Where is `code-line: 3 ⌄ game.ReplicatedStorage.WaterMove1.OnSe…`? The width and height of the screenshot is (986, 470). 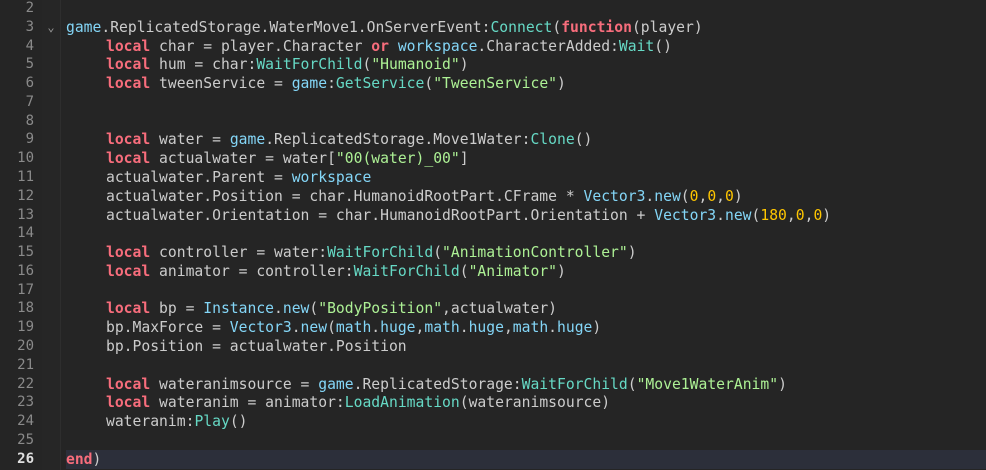 code-line: 3 ⌄ game.ReplicatedStorage.WaterMove1.OnSe… is located at coordinates (493, 27).